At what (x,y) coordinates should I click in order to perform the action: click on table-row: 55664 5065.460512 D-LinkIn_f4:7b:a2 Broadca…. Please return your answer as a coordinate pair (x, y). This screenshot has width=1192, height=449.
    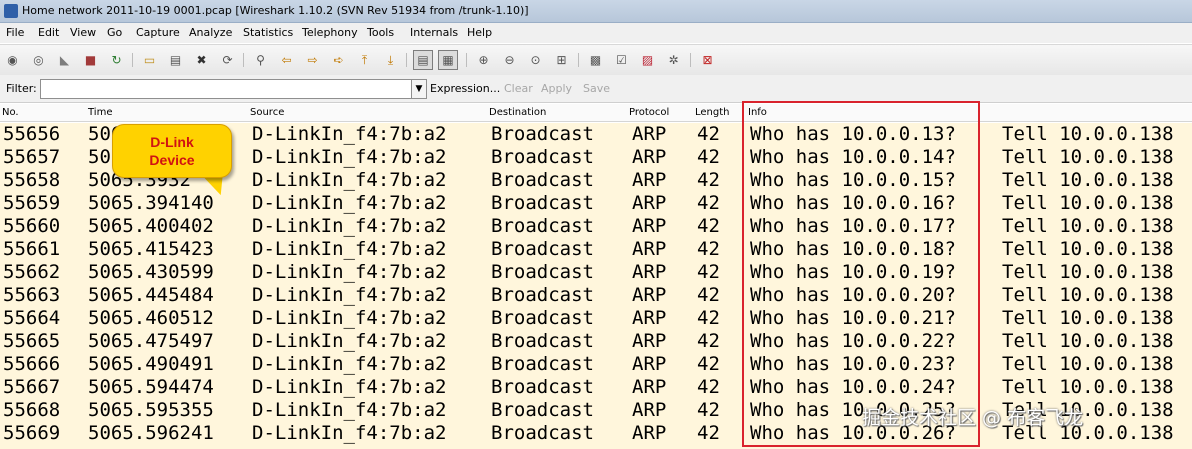
    Looking at the image, I should click on (596, 318).